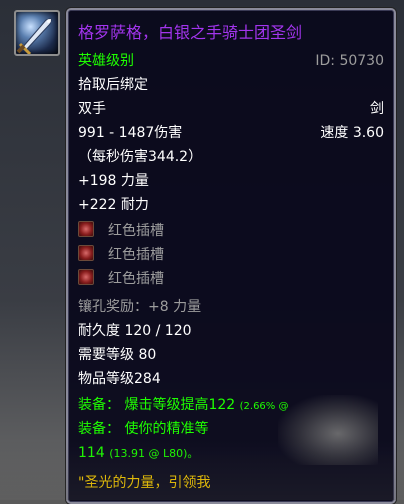 Image resolution: width=404 pixels, height=504 pixels. What do you see at coordinates (231, 61) in the screenshot?
I see `item-quality-row: 英雄级别 ID: 50730` at bounding box center [231, 61].